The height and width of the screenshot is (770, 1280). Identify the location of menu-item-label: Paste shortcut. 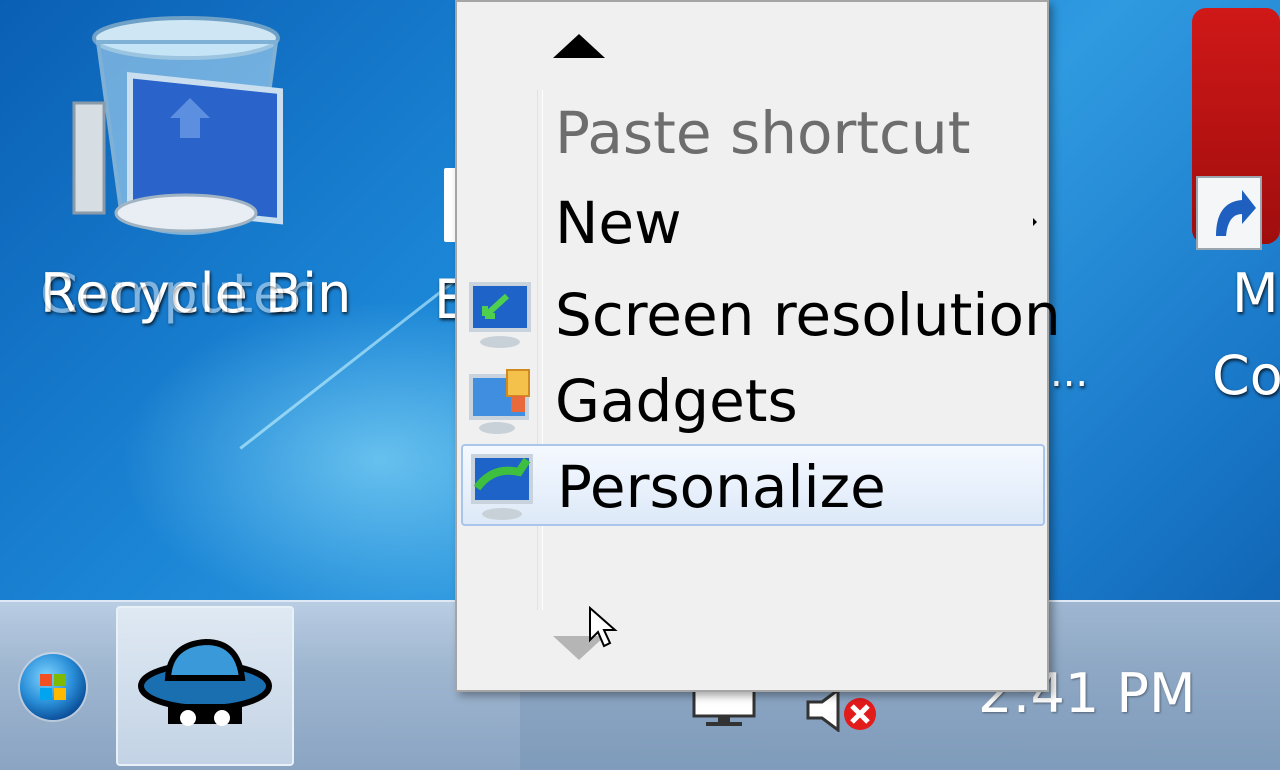
(763, 133).